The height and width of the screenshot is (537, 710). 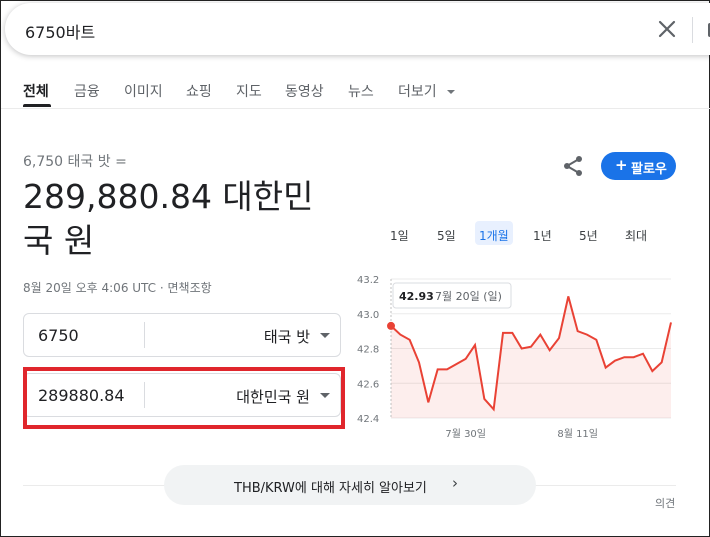 I want to click on conversion-timestamp: 8월 20일 오후 4:06 UTC · 면책조항, so click(x=117, y=288).